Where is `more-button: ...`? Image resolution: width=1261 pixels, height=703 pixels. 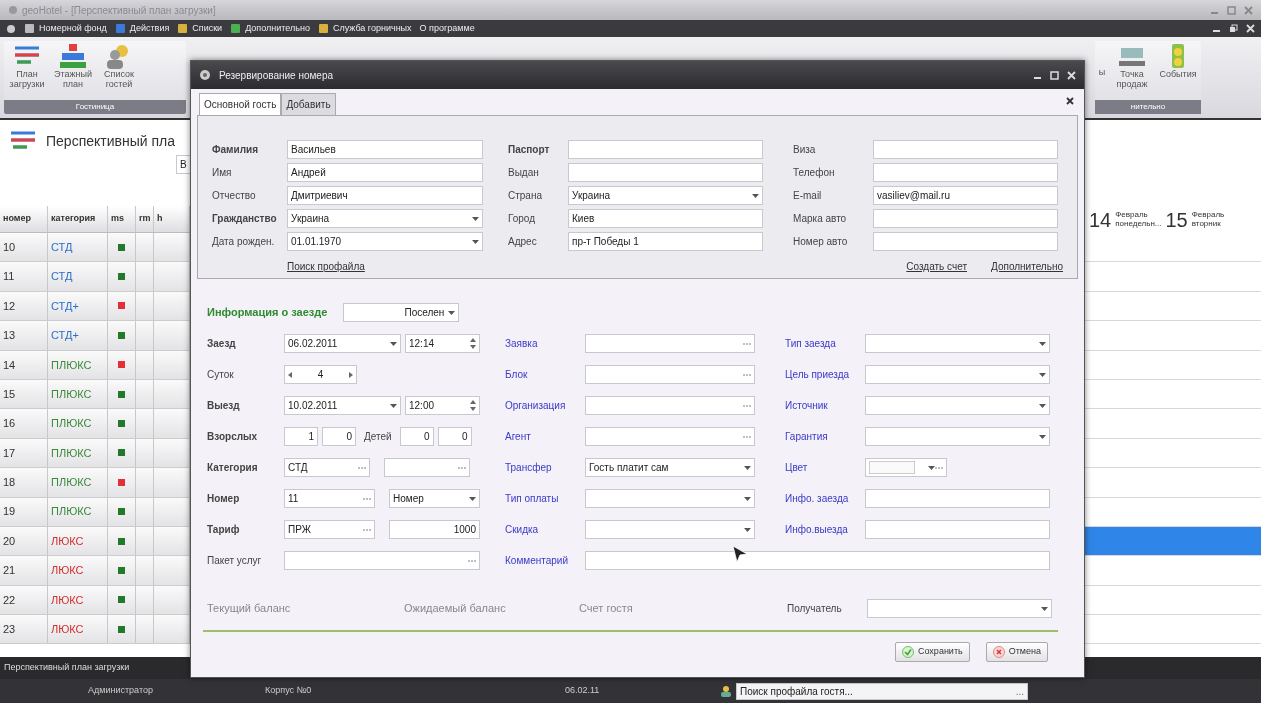 more-button: ... is located at coordinates (1019, 691).